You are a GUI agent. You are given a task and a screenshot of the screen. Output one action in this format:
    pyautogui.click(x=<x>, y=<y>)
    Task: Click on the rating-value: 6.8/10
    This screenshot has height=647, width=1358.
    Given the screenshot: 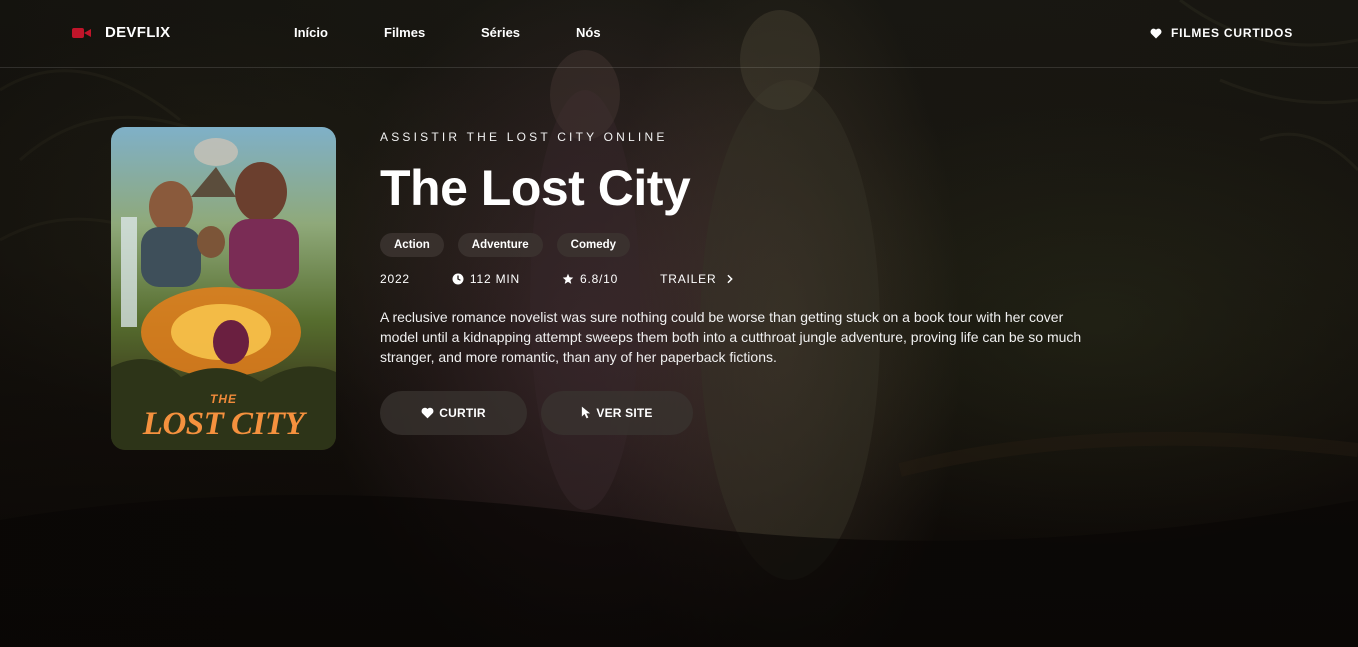 What is the action you would take?
    pyautogui.click(x=599, y=278)
    